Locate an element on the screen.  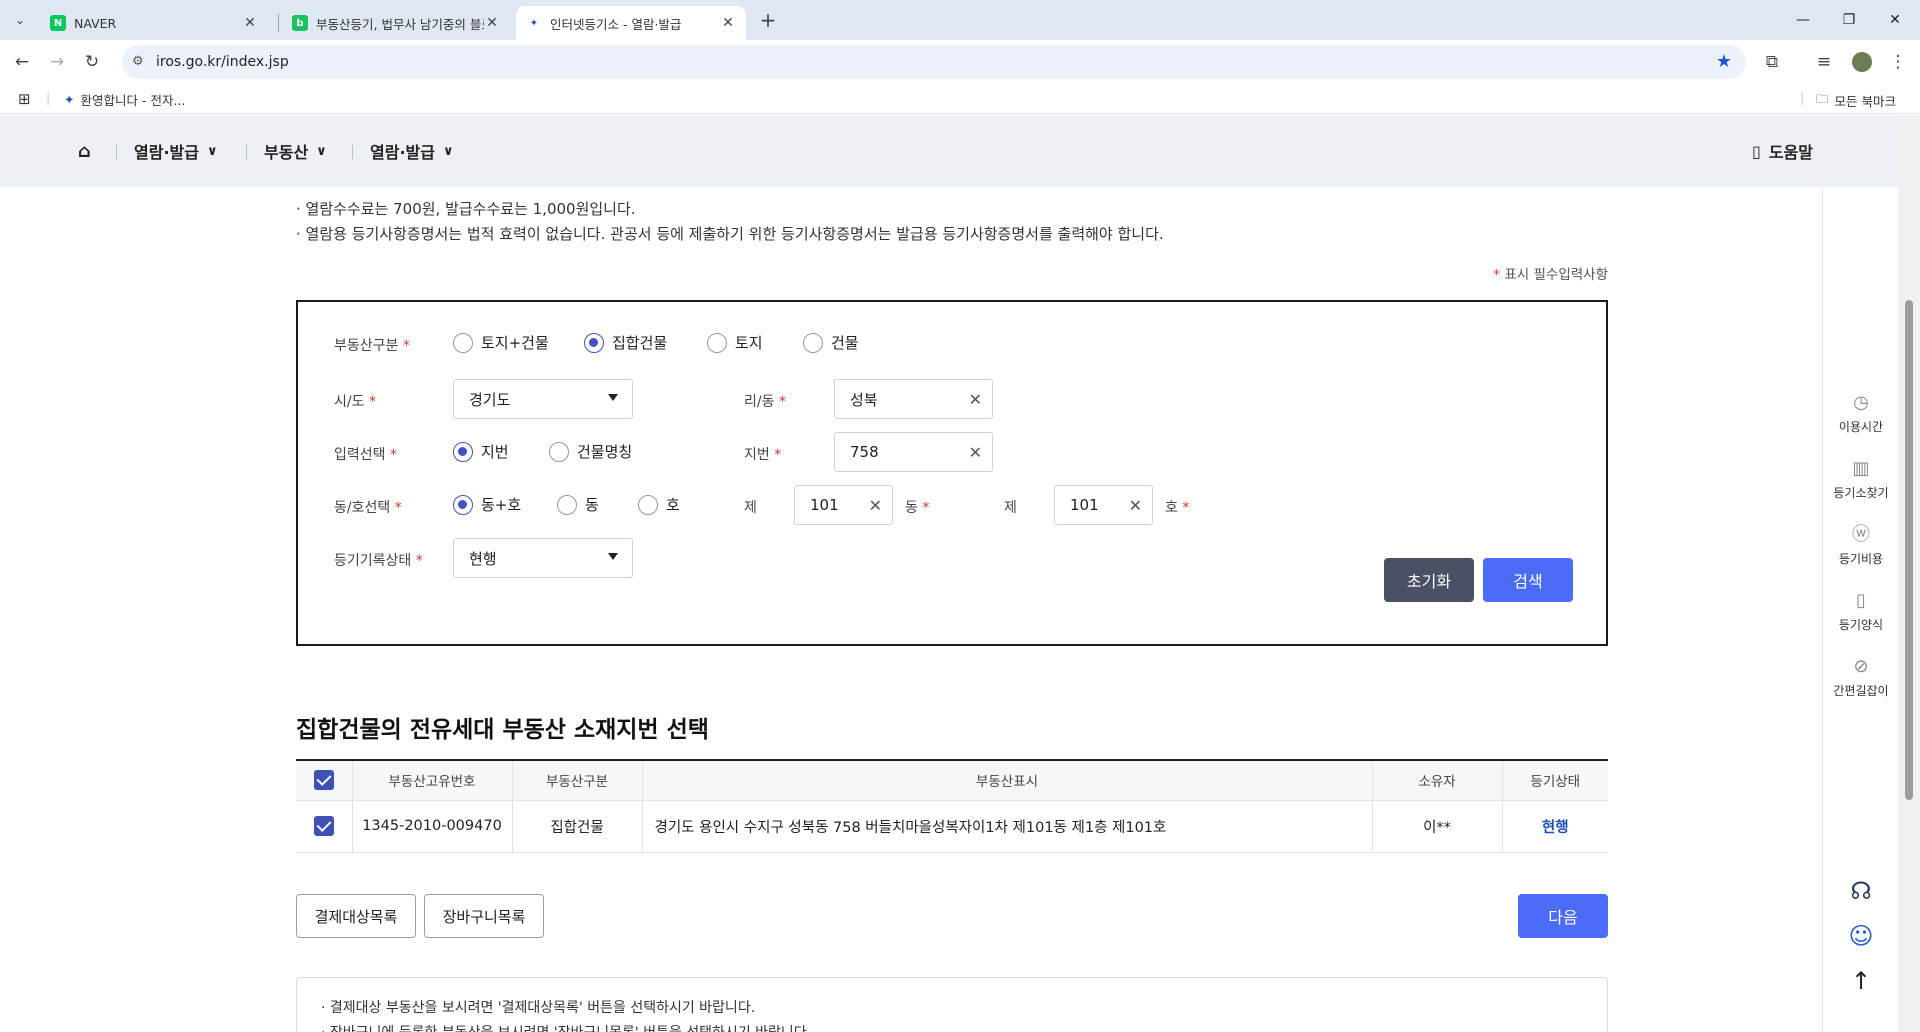
ho-input: 101 ✕ is located at coordinates (1103, 505).